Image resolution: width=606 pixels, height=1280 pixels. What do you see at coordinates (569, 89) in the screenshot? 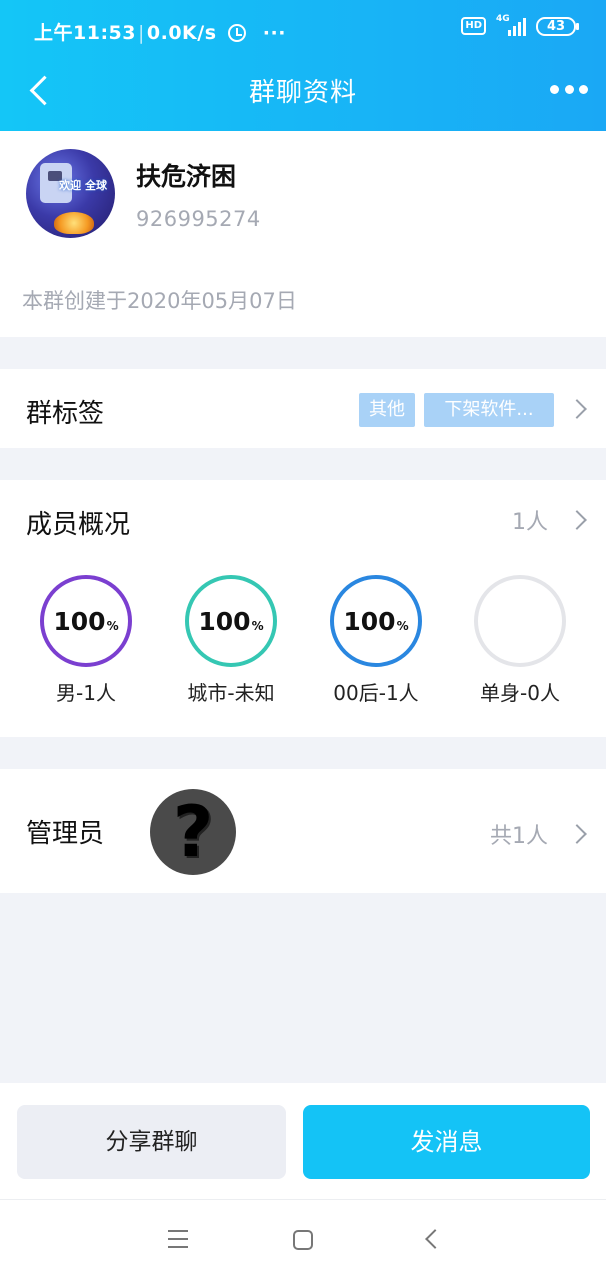
I see `more-options-icon` at bounding box center [569, 89].